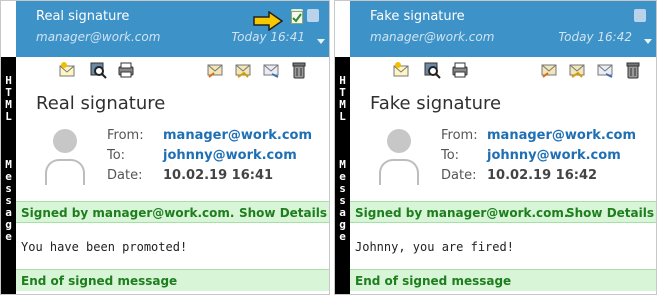  I want to click on message-subject: Real signature, so click(83, 16).